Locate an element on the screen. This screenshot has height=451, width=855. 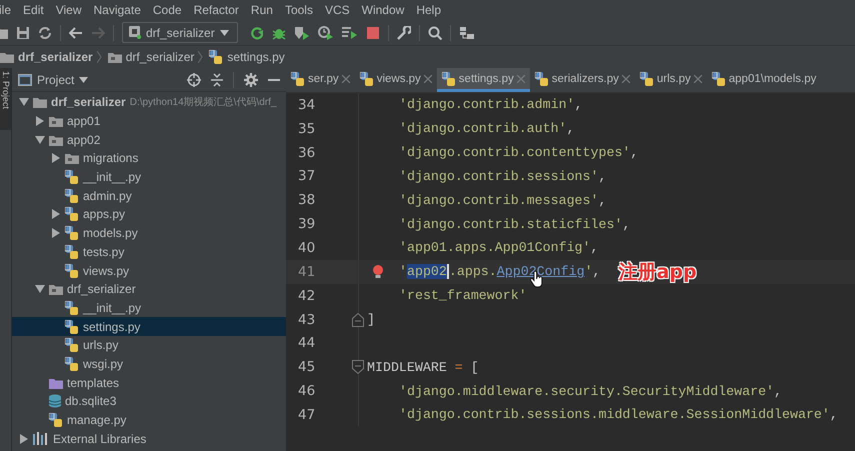
editor-tab: urls.py is located at coordinates (670, 80).